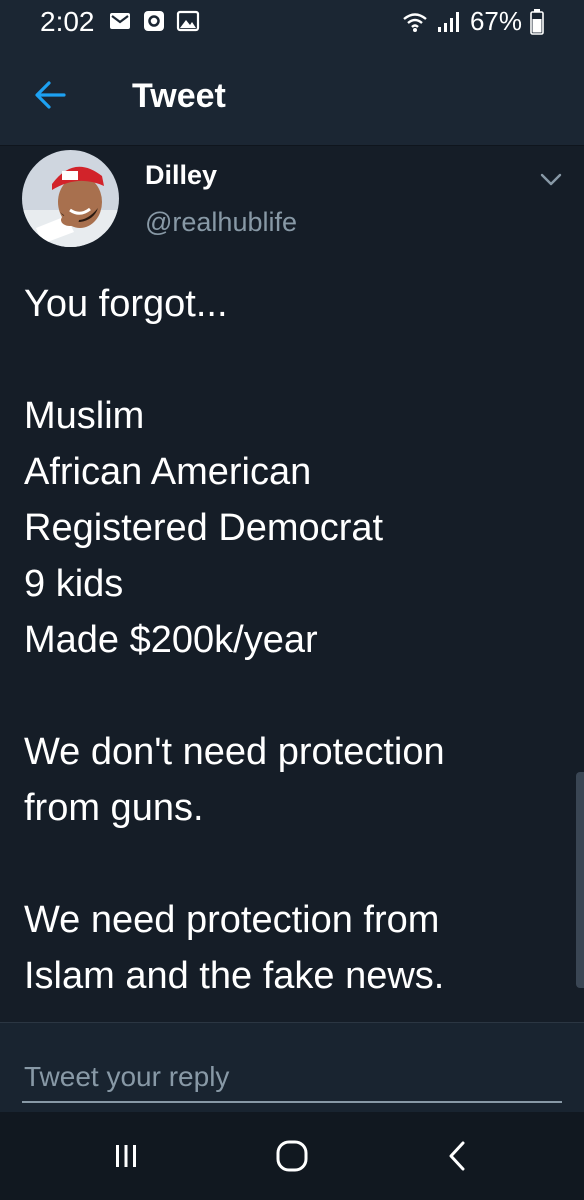 This screenshot has height=1200, width=584. Describe the element at coordinates (126, 1156) in the screenshot. I see `recents-icon` at that location.